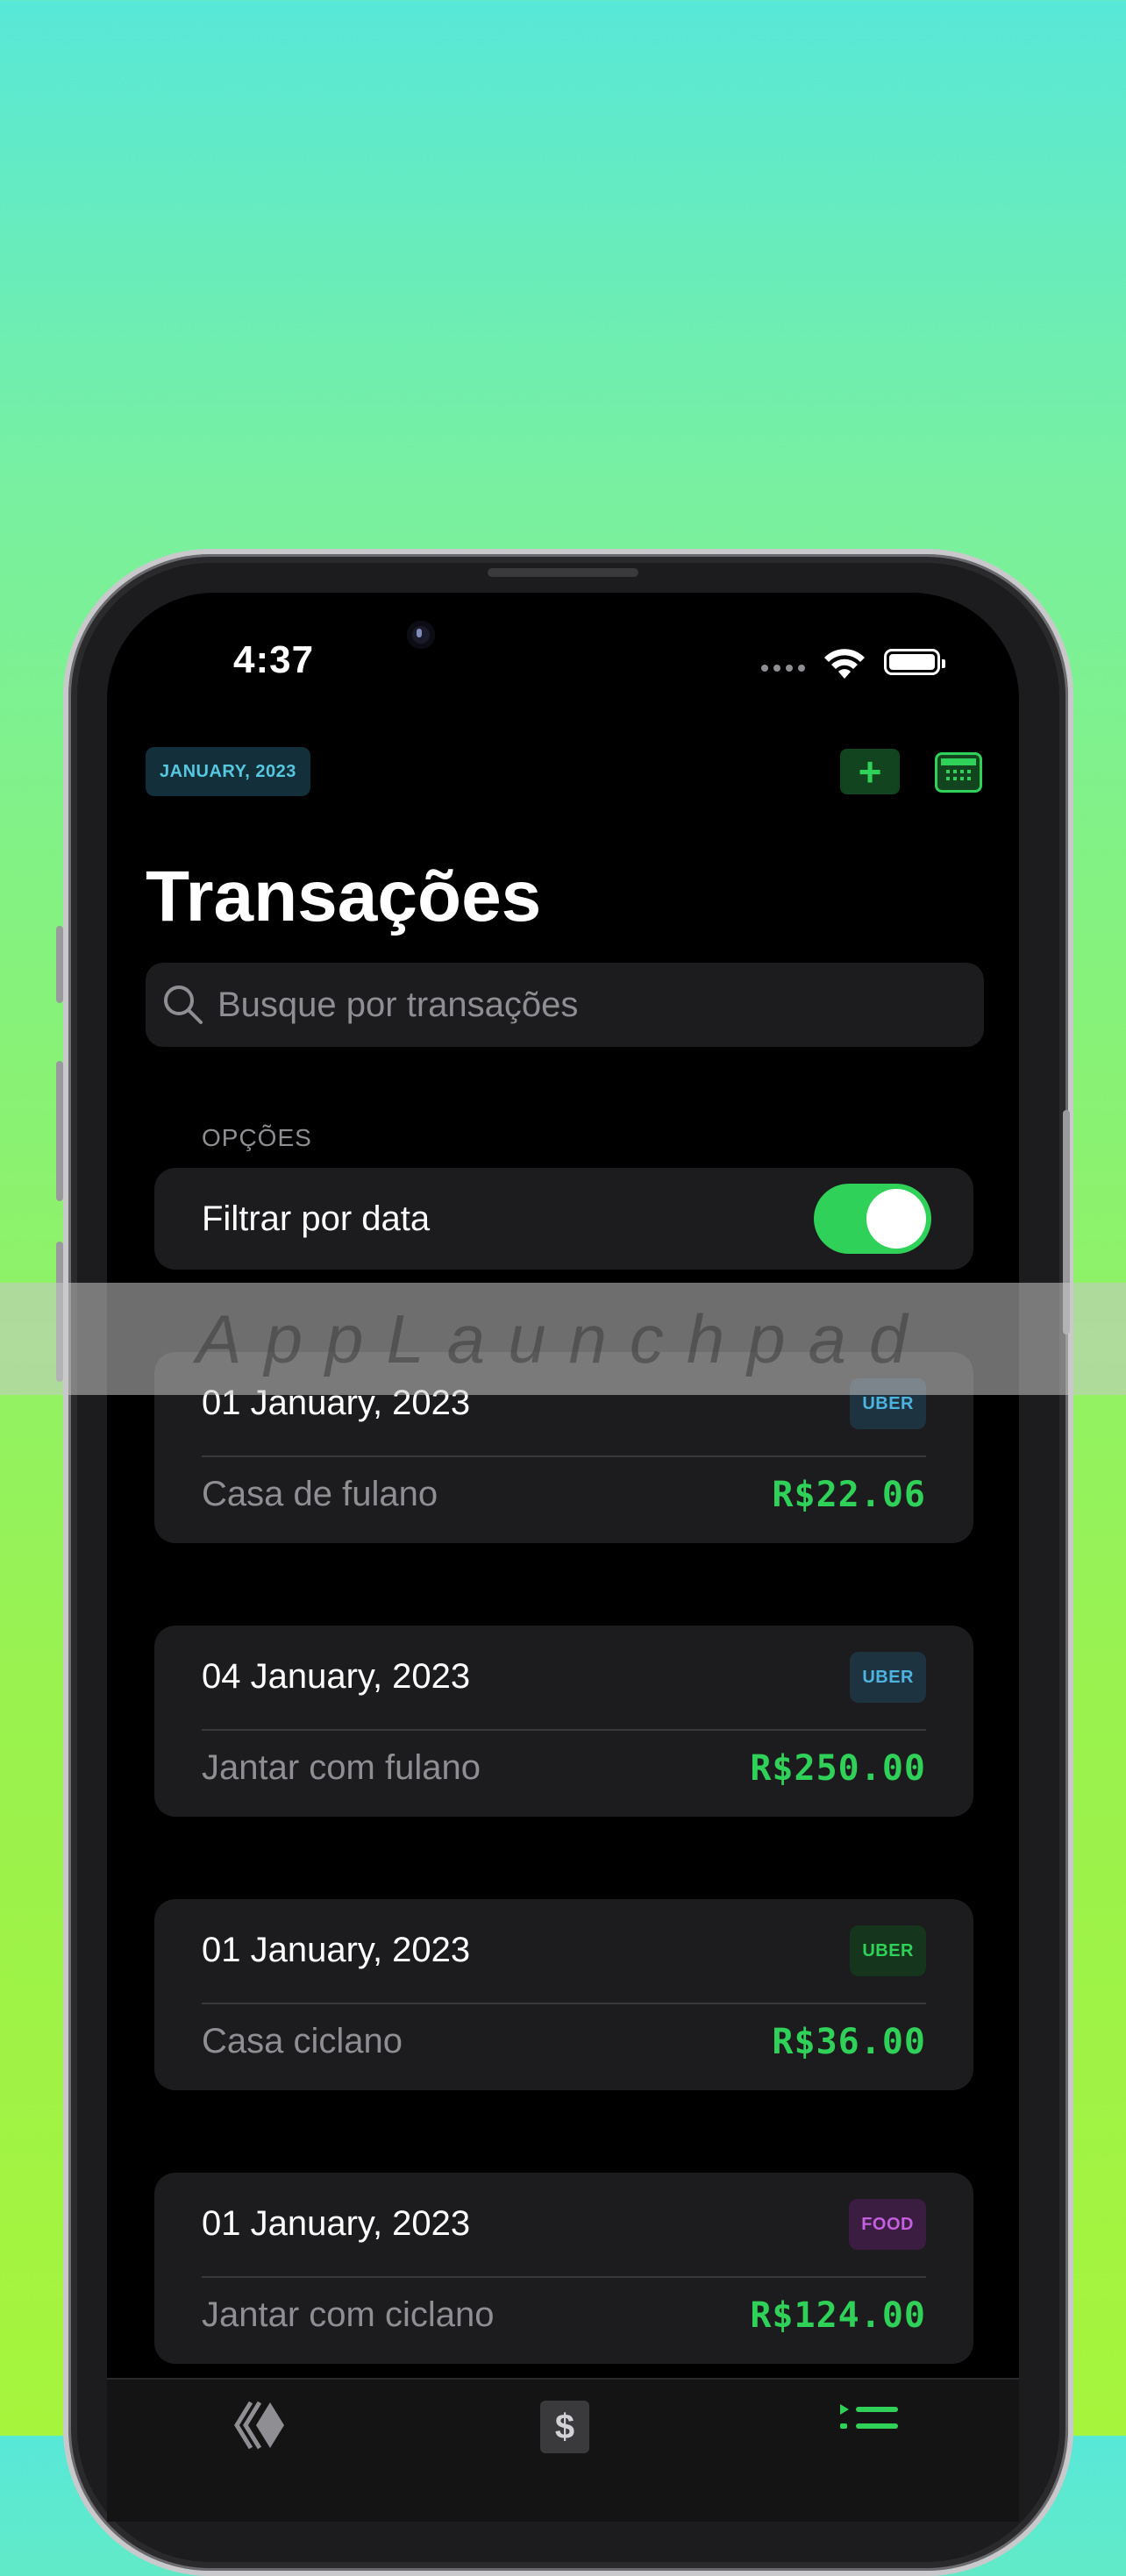 The height and width of the screenshot is (2576, 1126). What do you see at coordinates (888, 2224) in the screenshot?
I see `category-tag: FOOD` at bounding box center [888, 2224].